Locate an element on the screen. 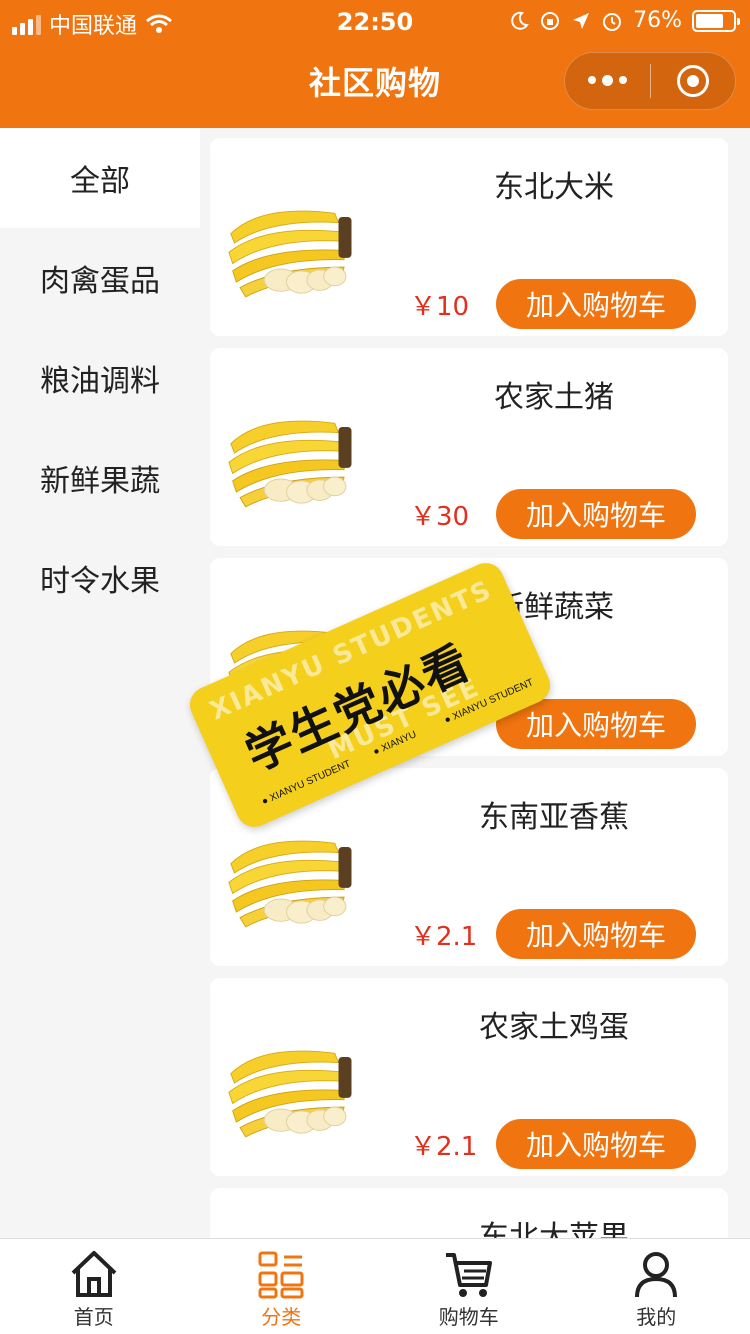 The height and width of the screenshot is (1334, 750). cart-icon is located at coordinates (468, 1275).